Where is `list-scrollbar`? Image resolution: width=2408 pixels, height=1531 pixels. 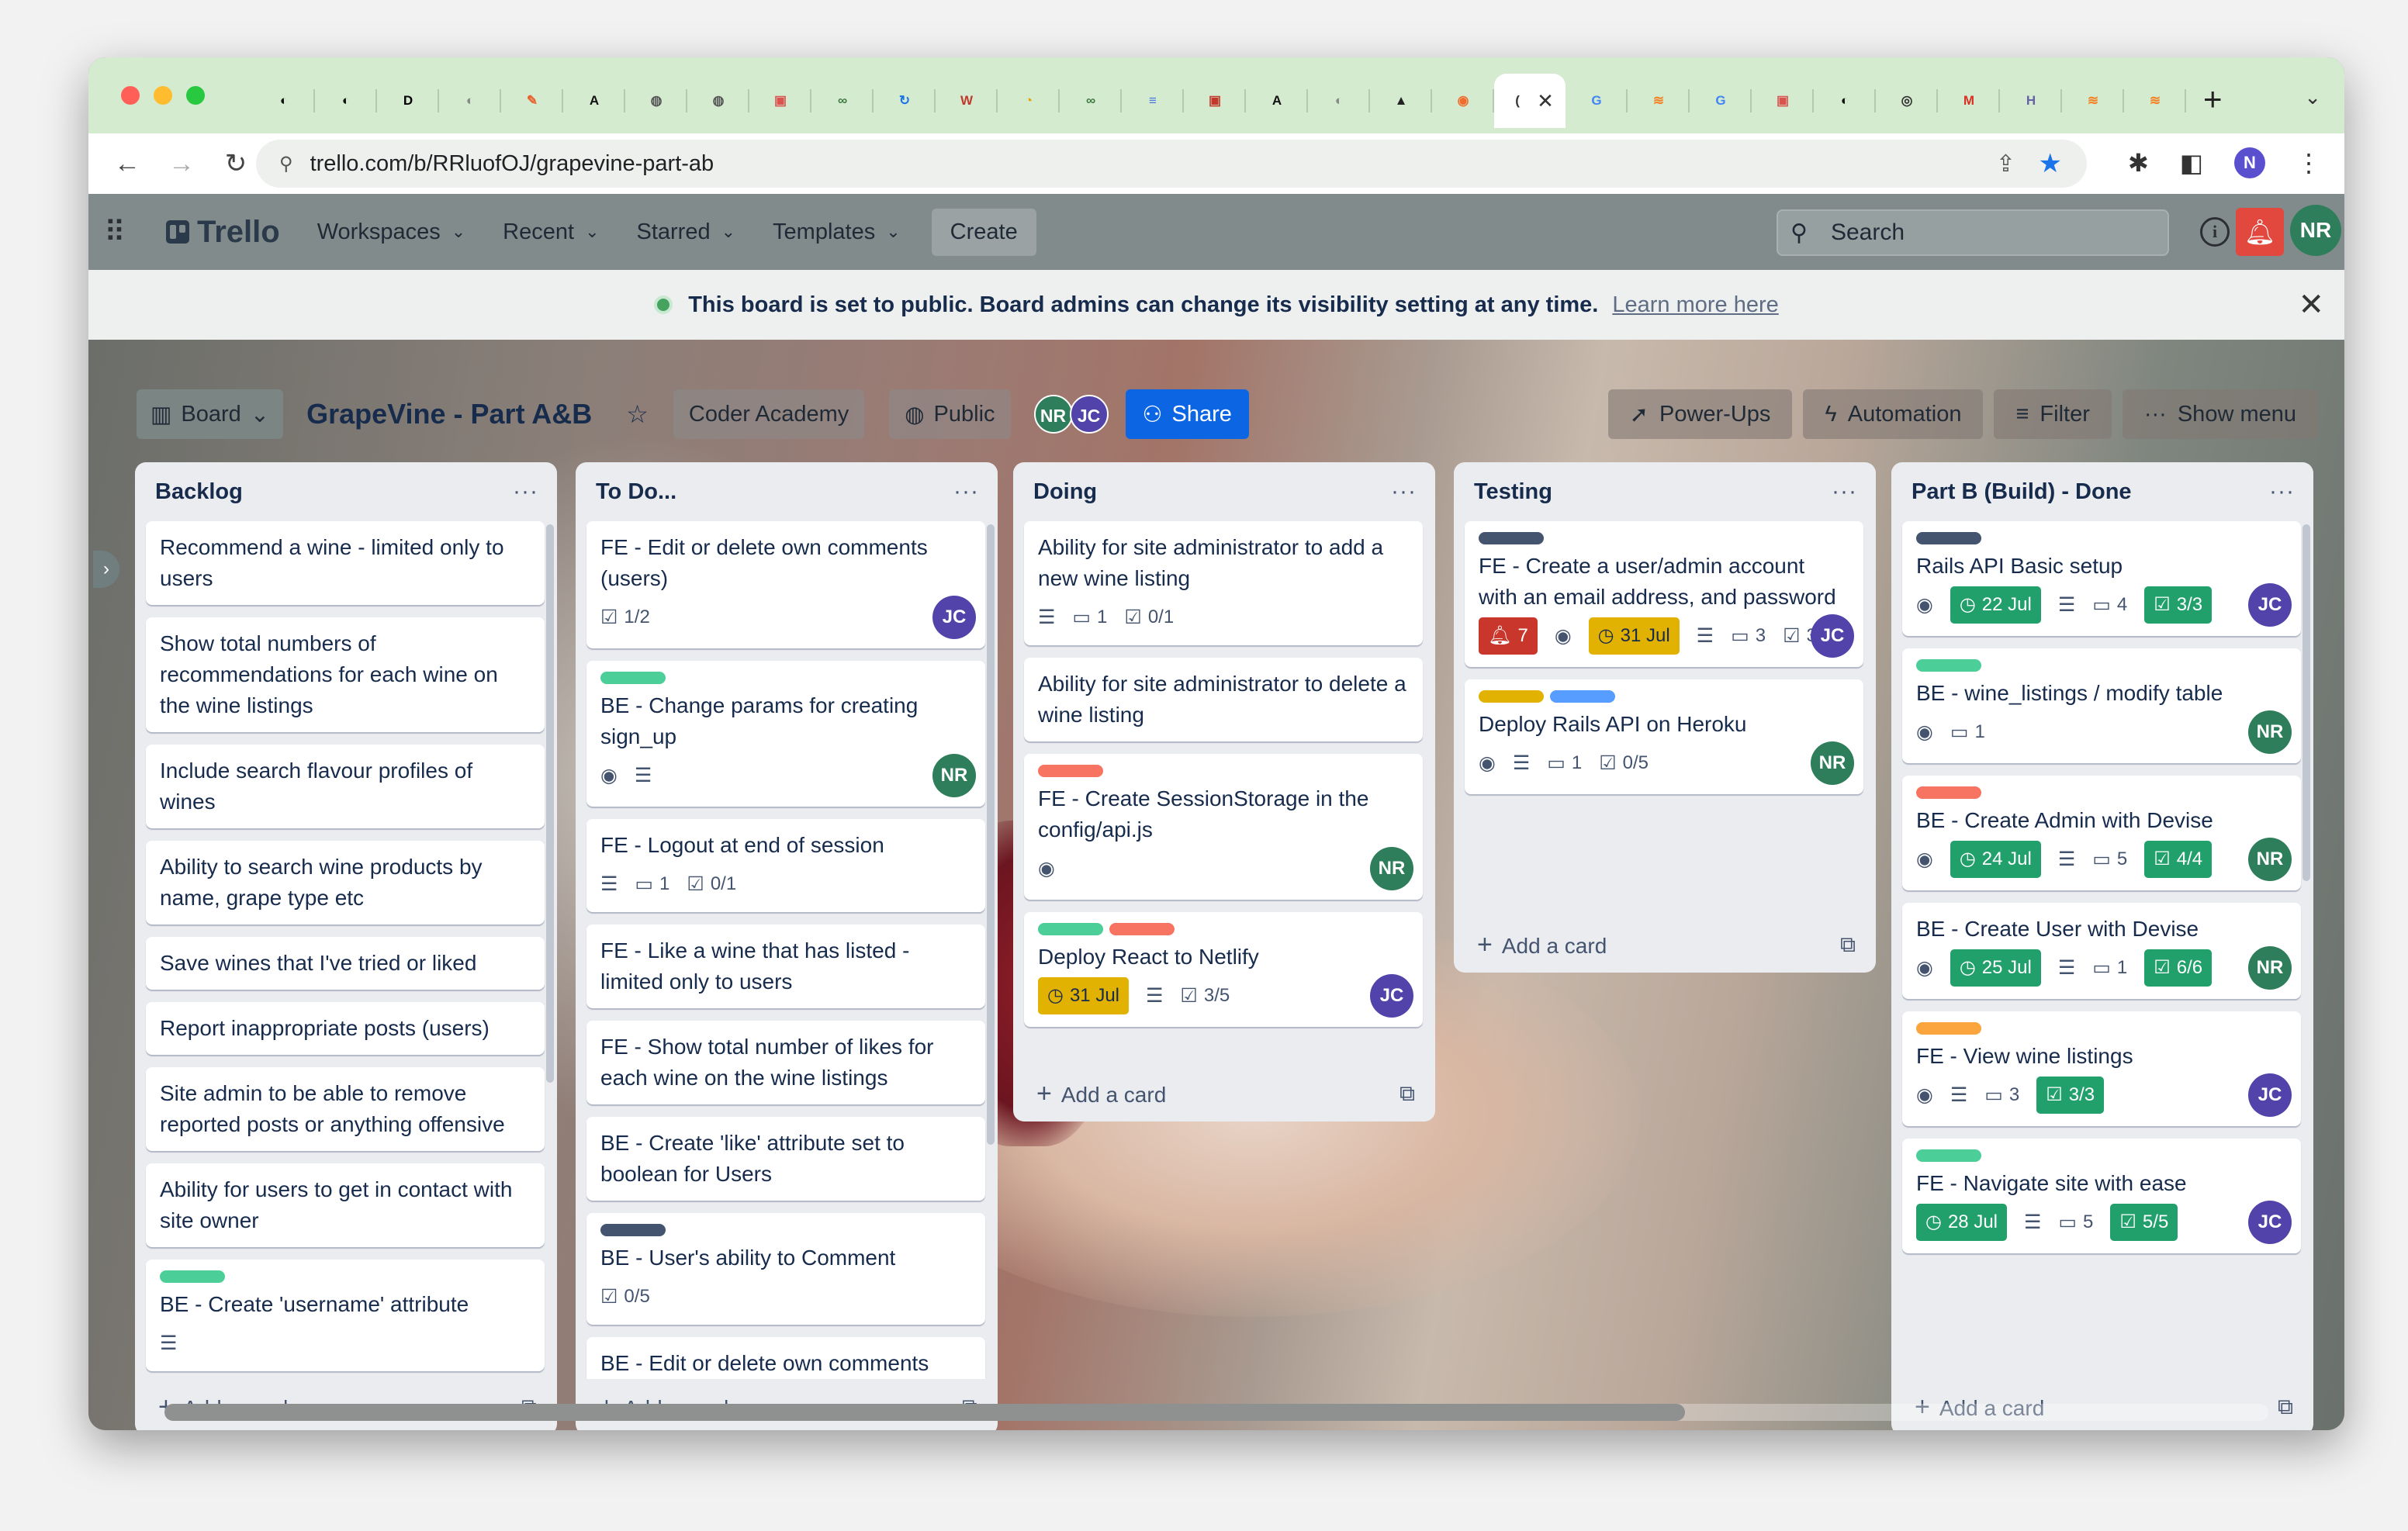 list-scrollbar is located at coordinates (991, 834).